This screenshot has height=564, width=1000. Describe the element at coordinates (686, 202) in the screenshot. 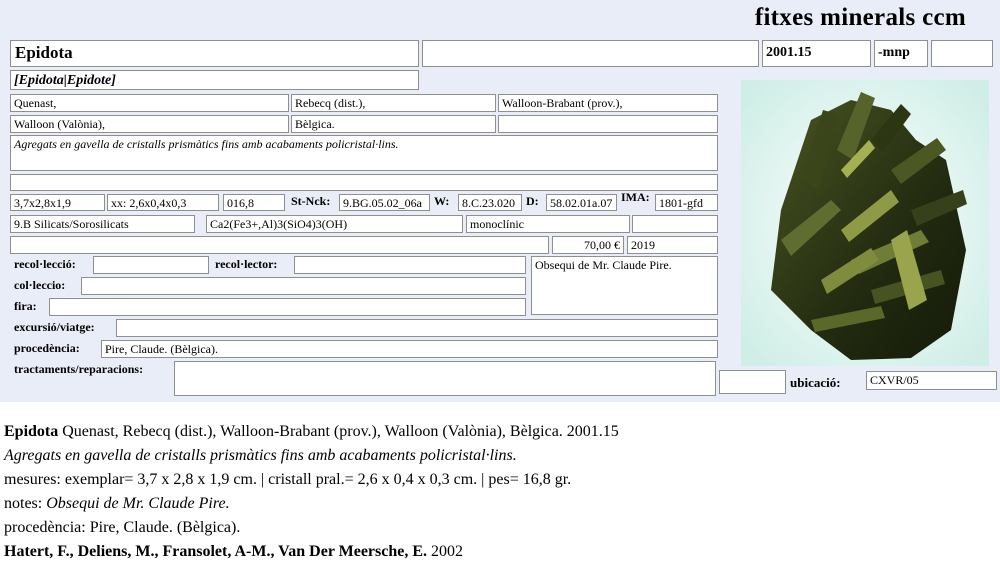

I see `ima-field: 1801-gfd` at that location.